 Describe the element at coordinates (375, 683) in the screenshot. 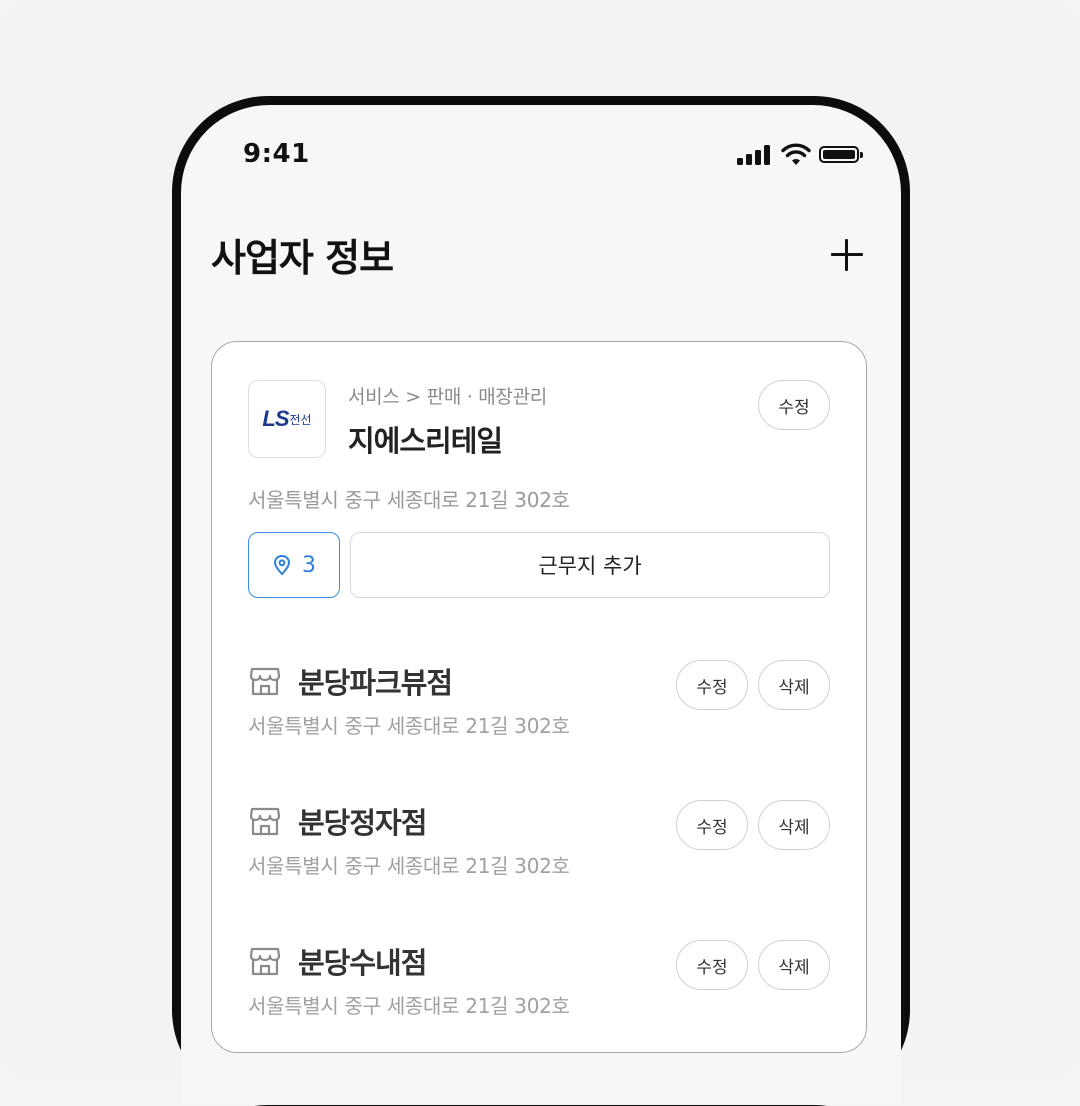

I see `store-name: 분당파크뷰점` at that location.